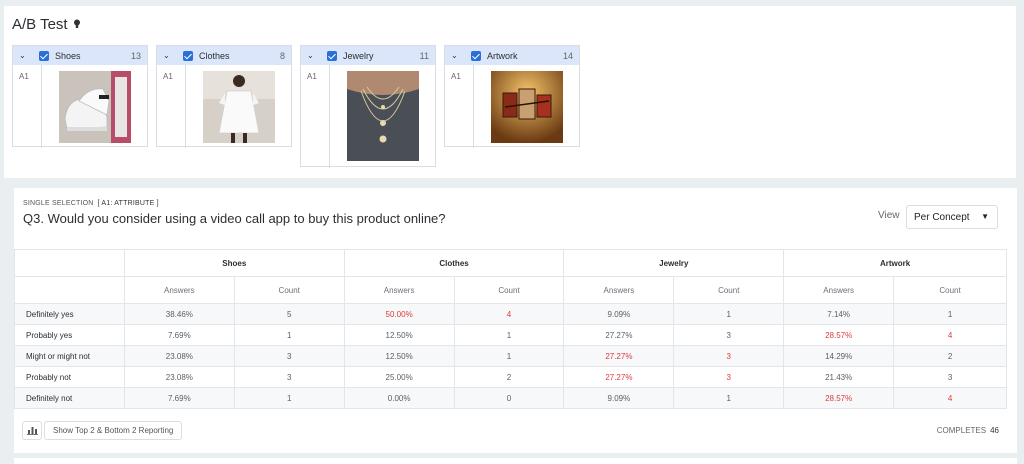 This screenshot has width=1024, height=464. Describe the element at coordinates (69, 263) in the screenshot. I see `table-corner` at that location.